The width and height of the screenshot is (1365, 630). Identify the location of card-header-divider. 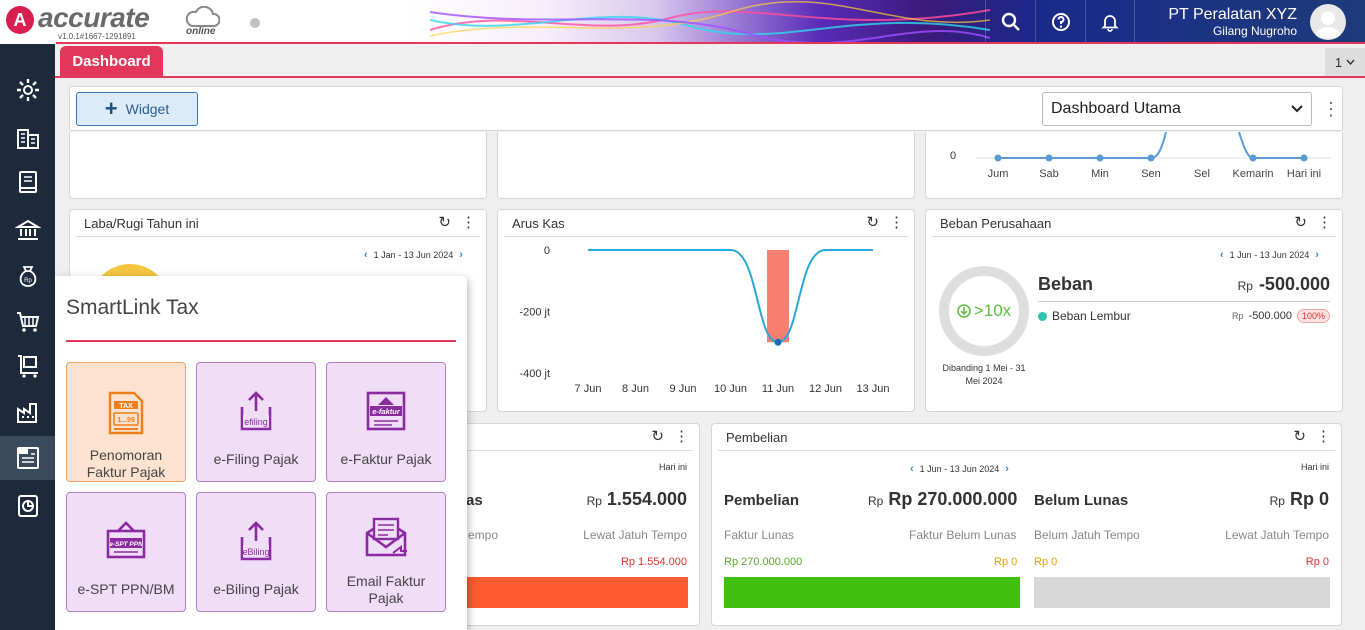
(1134, 236).